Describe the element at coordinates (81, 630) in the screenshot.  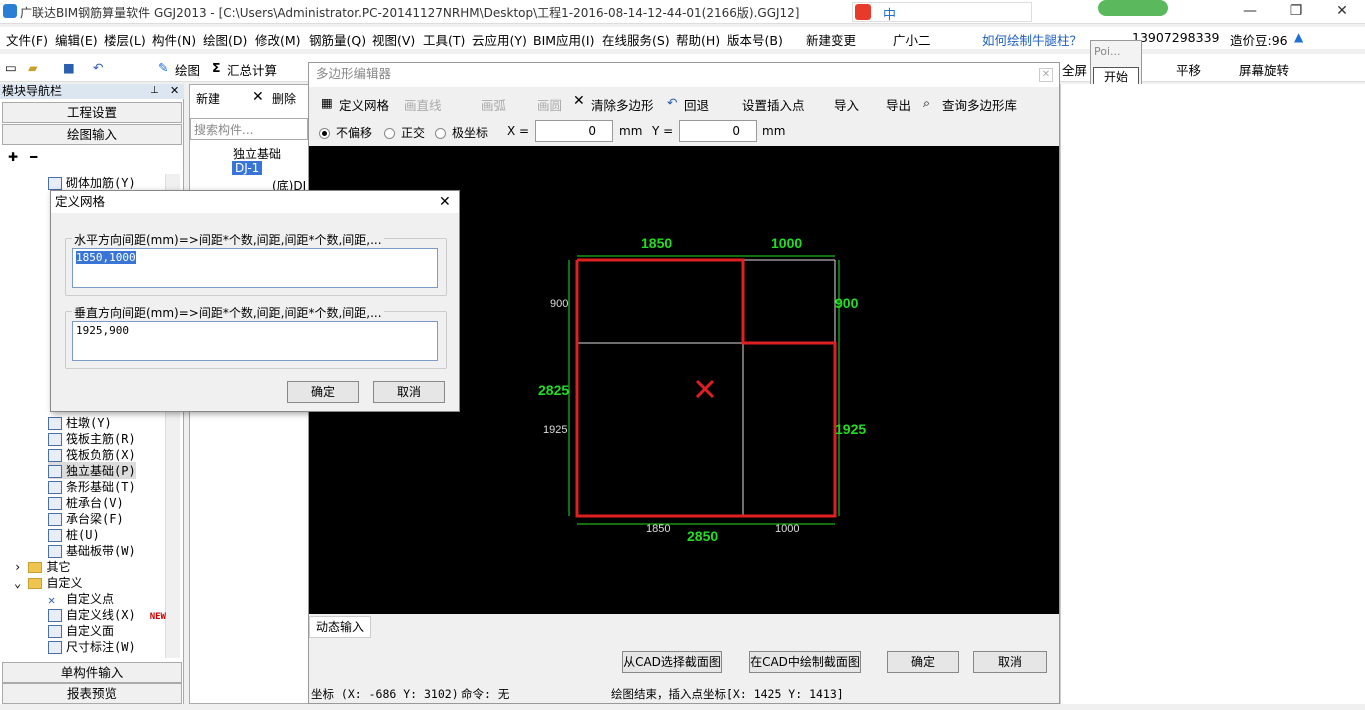
I see `nav-item-custom-face: 自定义面` at that location.